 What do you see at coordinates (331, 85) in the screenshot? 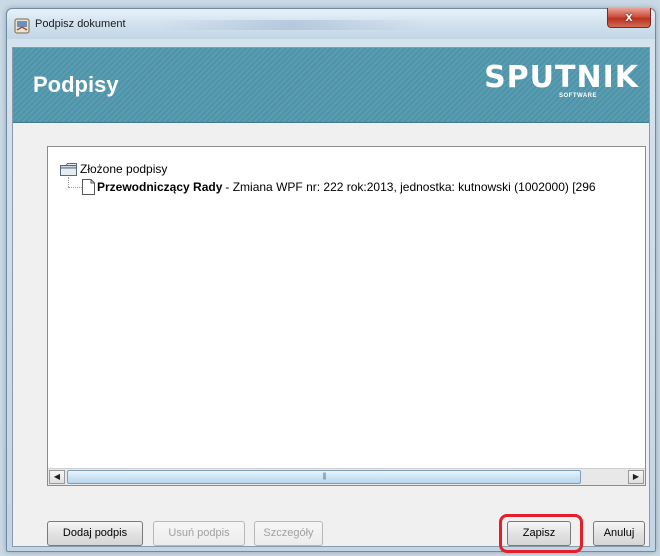
I see `header-banner: Podpisy SPUTNIK SOFTWARE` at bounding box center [331, 85].